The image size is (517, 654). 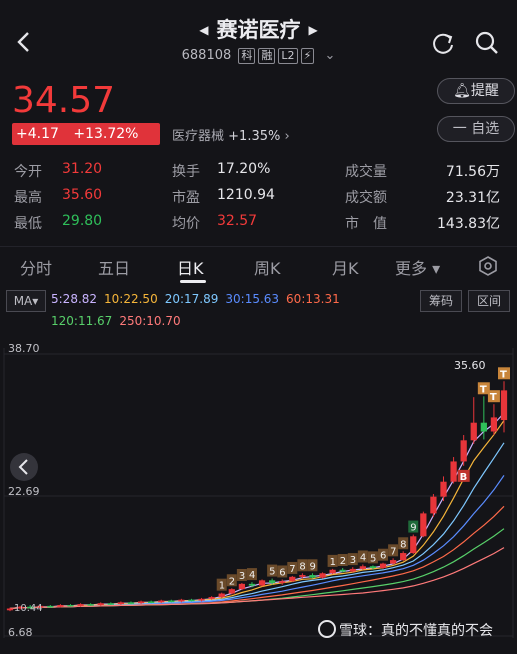 I want to click on y-axis-mid-label: 22.69, so click(x=24, y=491).